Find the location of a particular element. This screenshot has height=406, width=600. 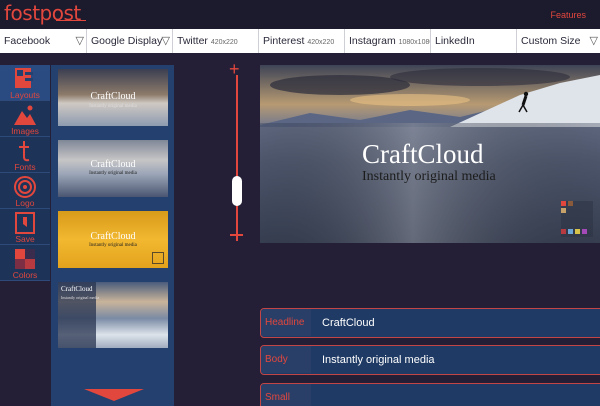

tool-fonts: Fonts is located at coordinates (25, 155).